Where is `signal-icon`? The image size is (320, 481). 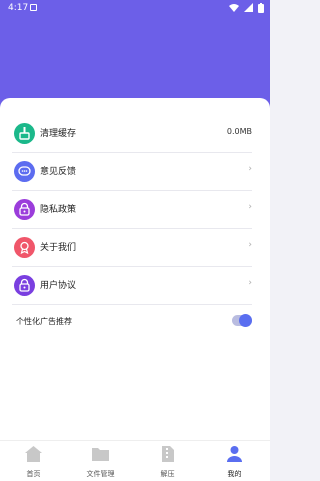 signal-icon is located at coordinates (249, 7).